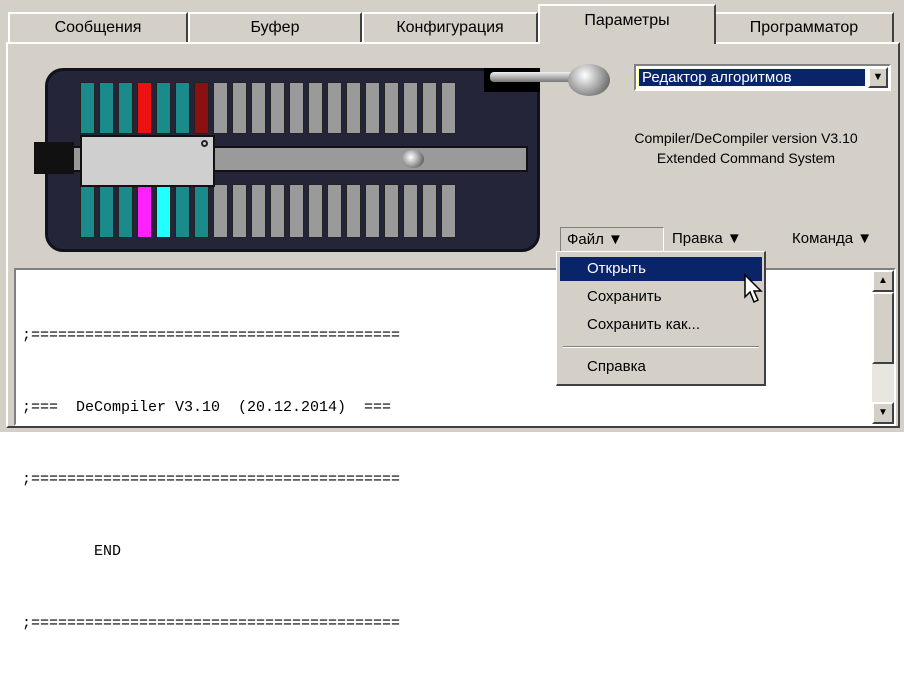  Describe the element at coordinates (54, 158) in the screenshot. I see `socket-plug` at that location.